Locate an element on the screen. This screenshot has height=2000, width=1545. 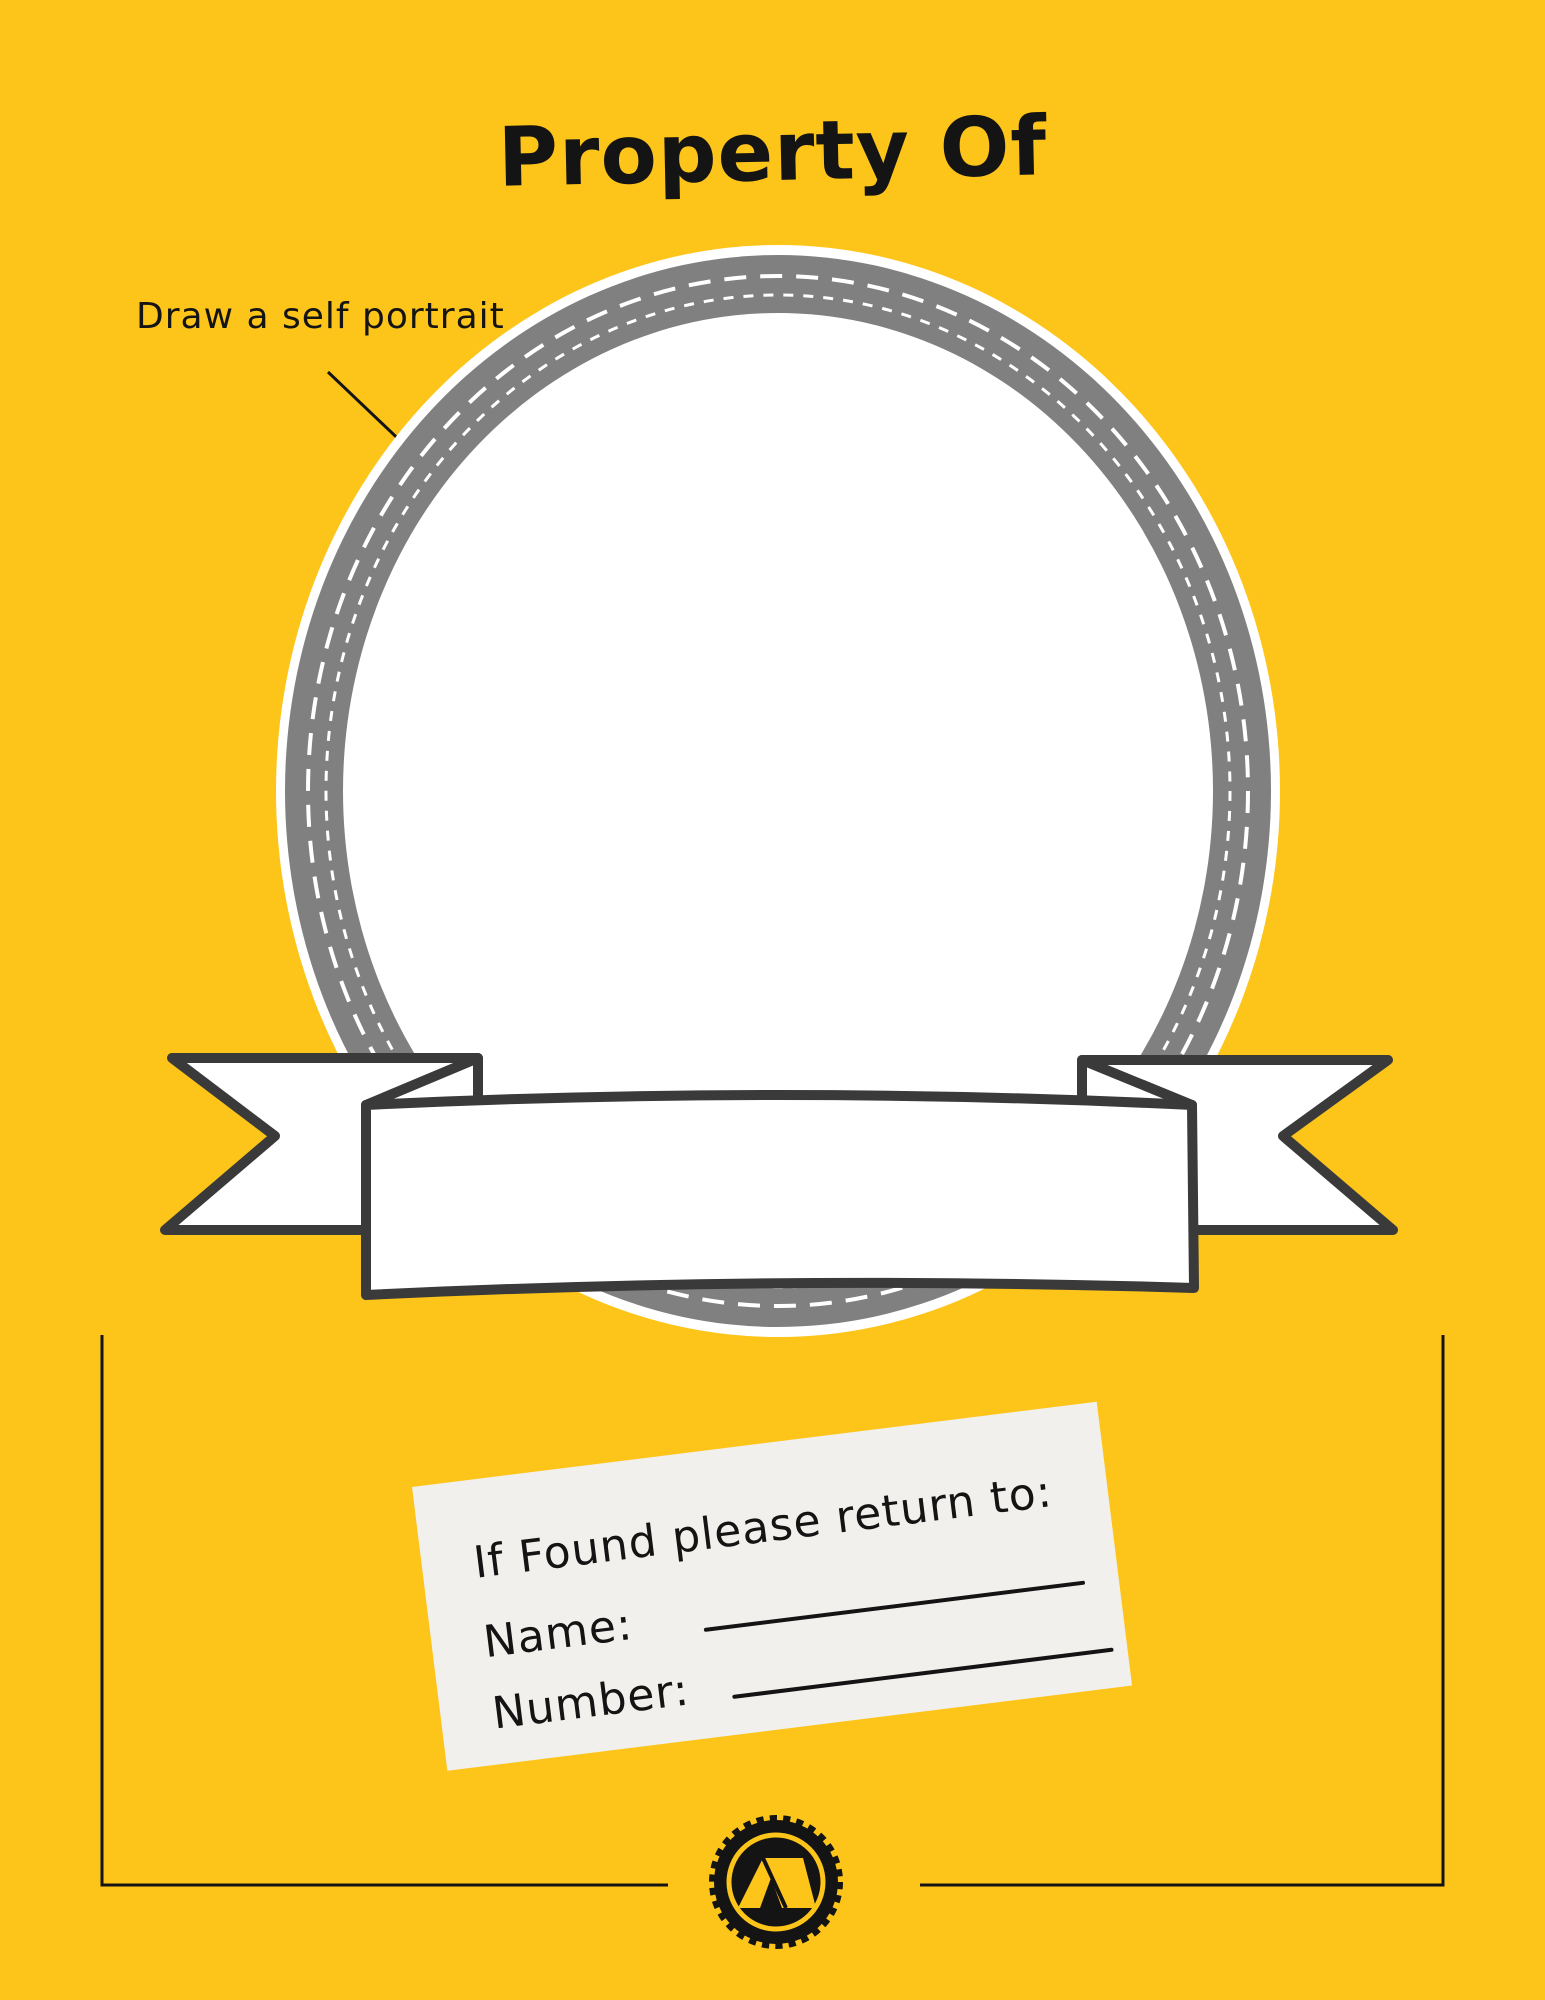
tent-gear-icon is located at coordinates (776, 1882).